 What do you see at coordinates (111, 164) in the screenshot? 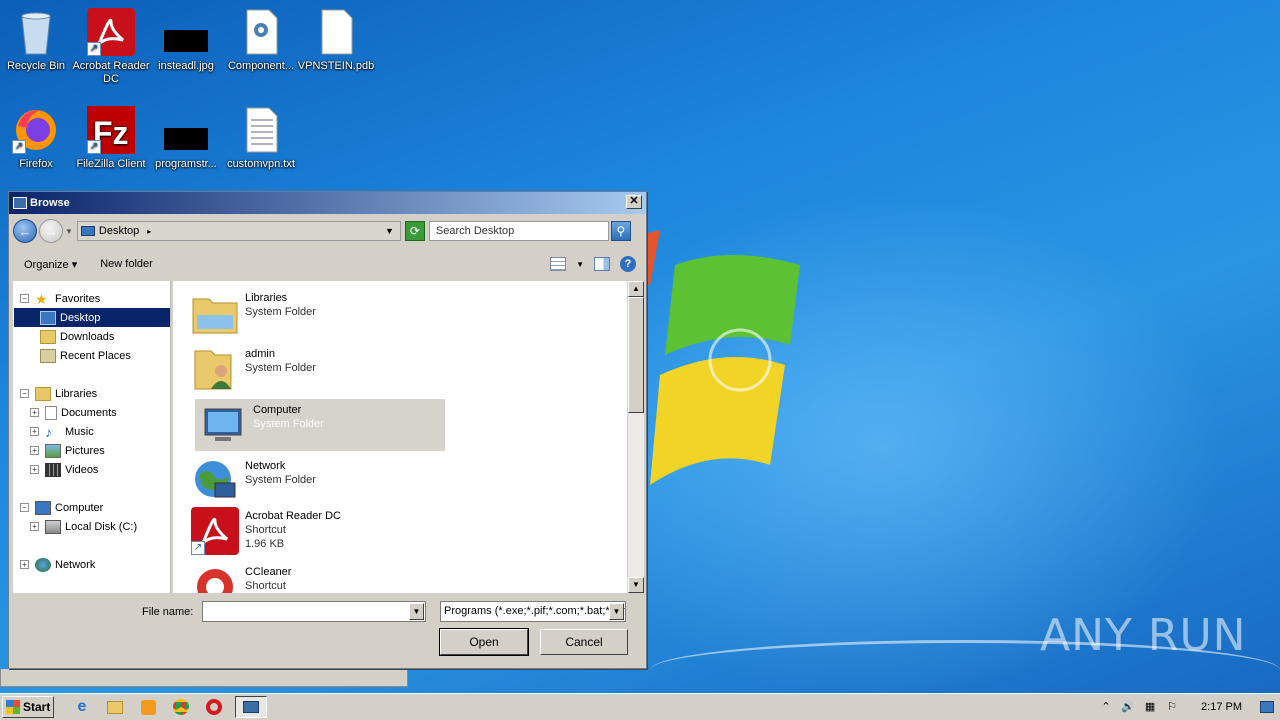
I see `desktop-icon-label: FileZilla Client` at bounding box center [111, 164].